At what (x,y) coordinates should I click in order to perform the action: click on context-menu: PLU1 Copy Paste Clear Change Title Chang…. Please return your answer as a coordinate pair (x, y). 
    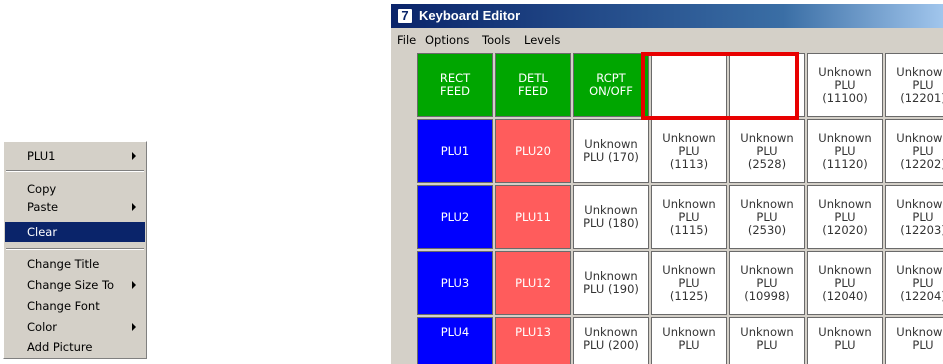
    Looking at the image, I should click on (75, 250).